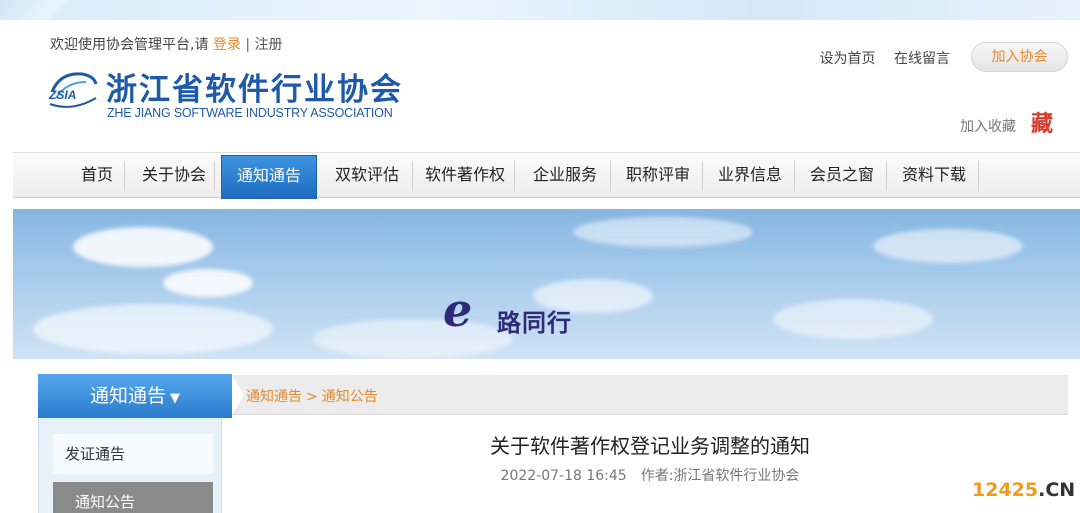 The width and height of the screenshot is (1080, 513). What do you see at coordinates (174, 175) in the screenshot?
I see `nav-about: 关于协会` at bounding box center [174, 175].